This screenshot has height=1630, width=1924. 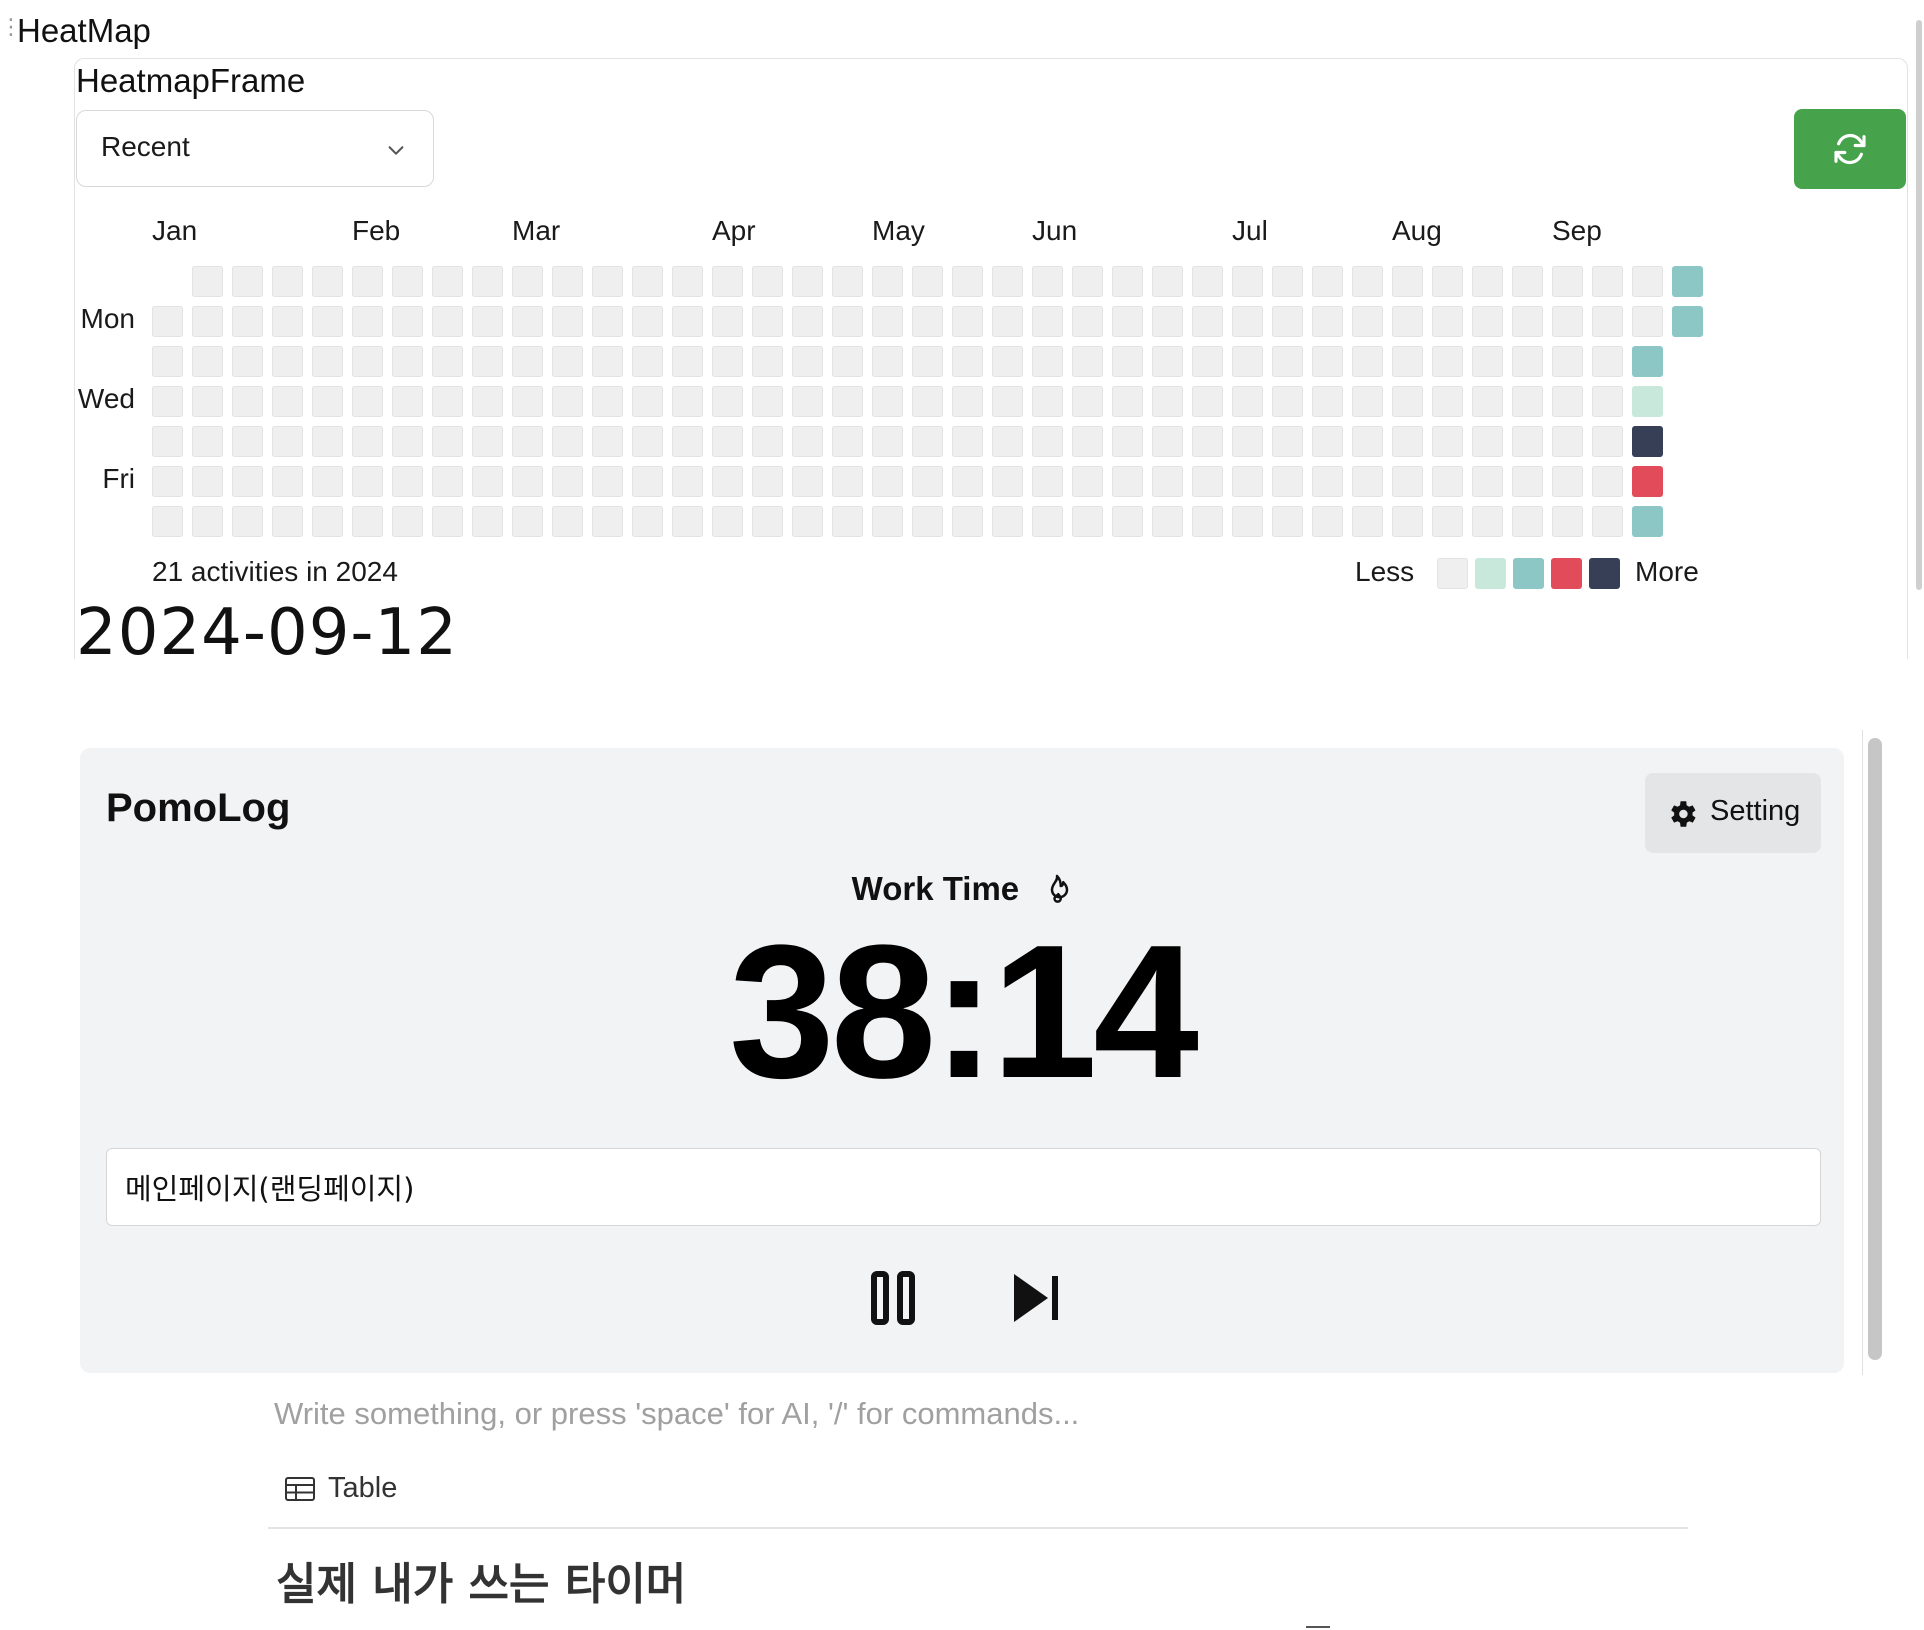 I want to click on refresh-button, so click(x=1850, y=149).